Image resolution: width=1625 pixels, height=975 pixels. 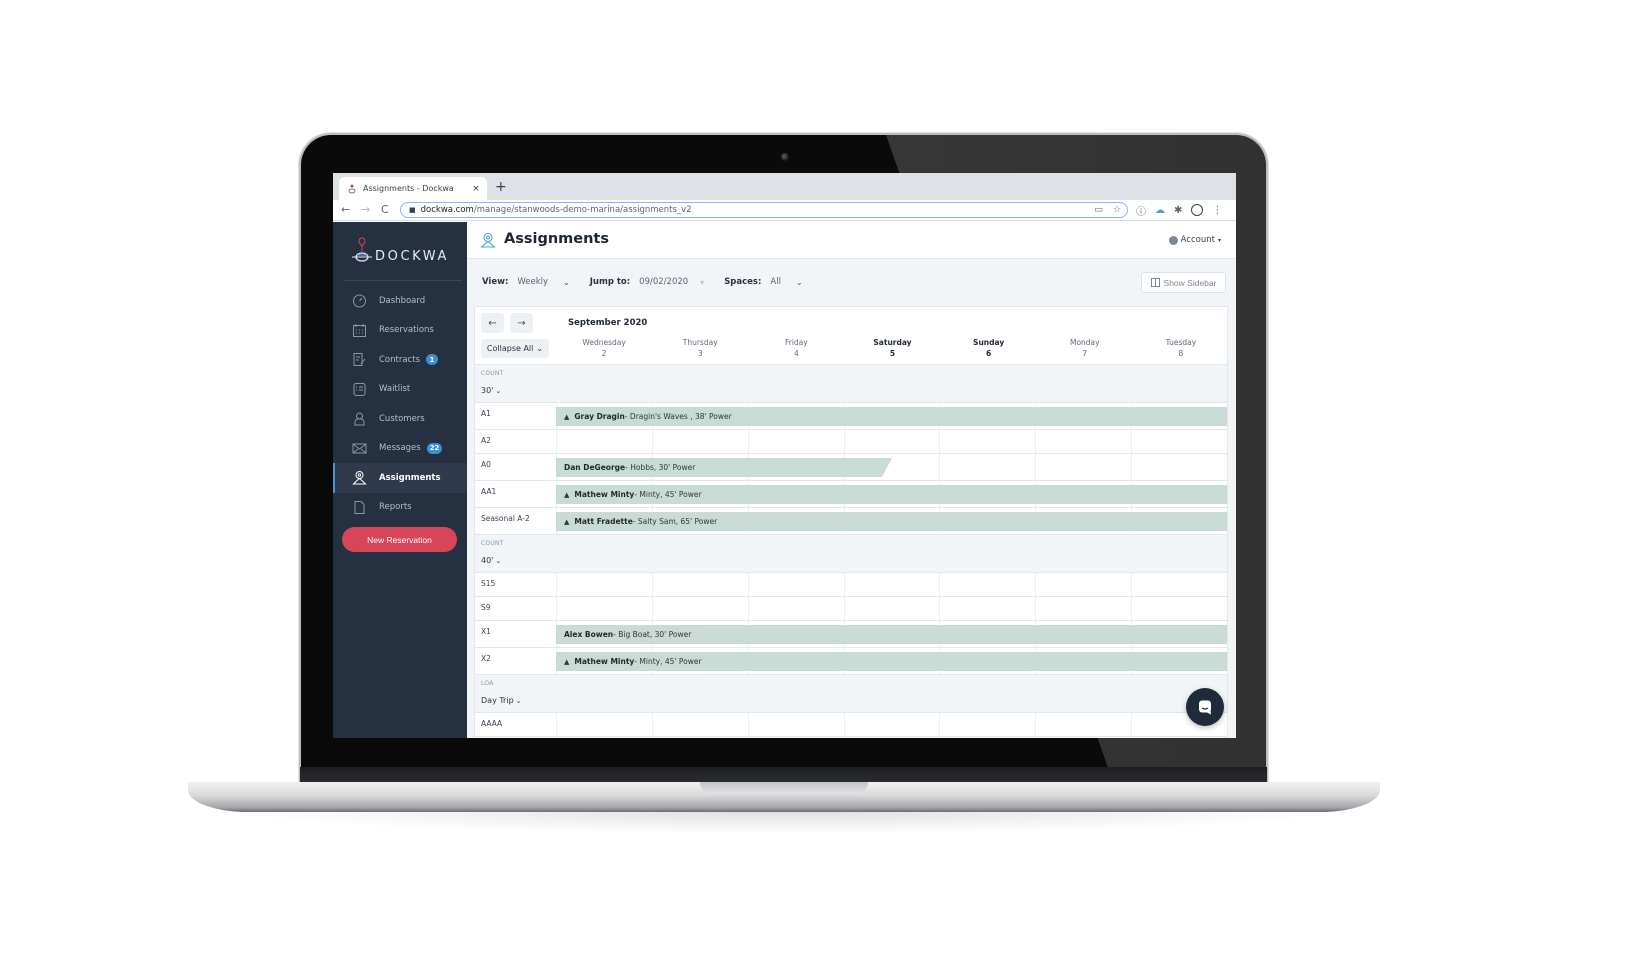 I want to click on guest-name: Alex Bowen, so click(x=589, y=634).